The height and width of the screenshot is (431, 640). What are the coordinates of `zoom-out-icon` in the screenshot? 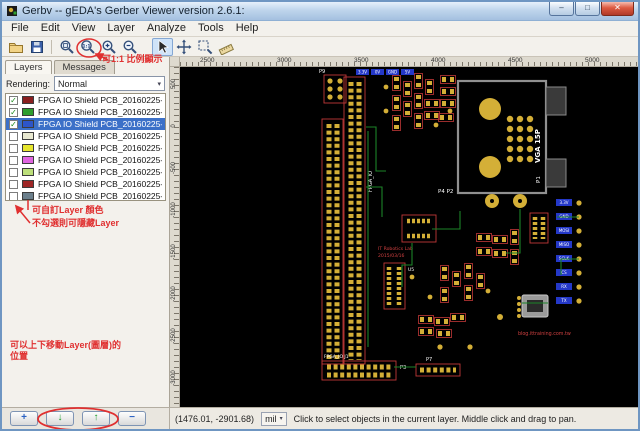 It's located at (129, 47).